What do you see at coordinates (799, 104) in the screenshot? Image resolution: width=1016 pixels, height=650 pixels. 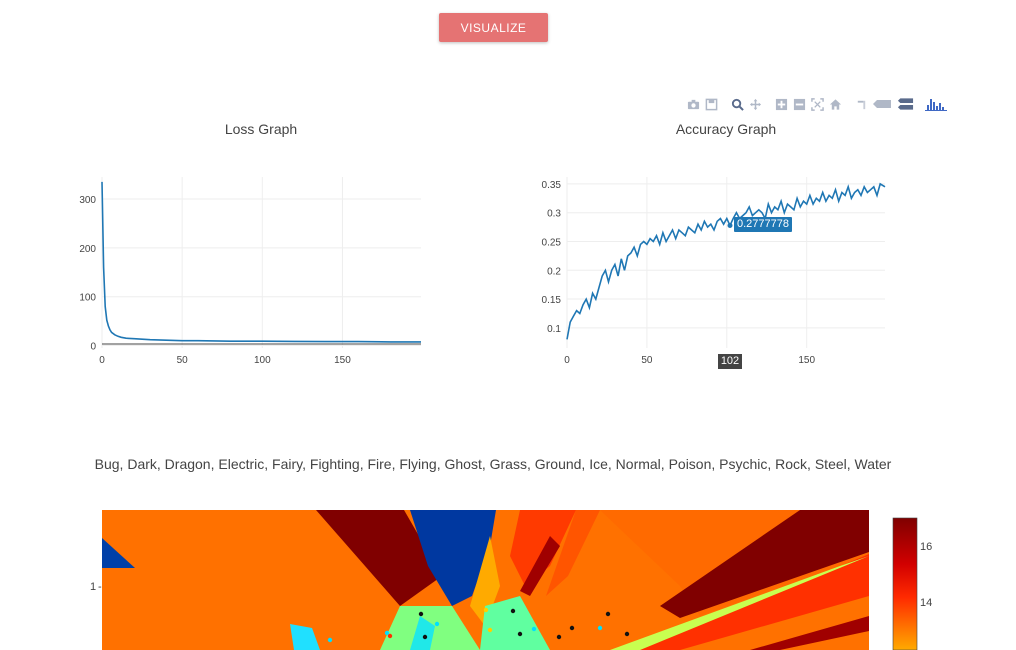 I see `zoom-out-icon` at bounding box center [799, 104].